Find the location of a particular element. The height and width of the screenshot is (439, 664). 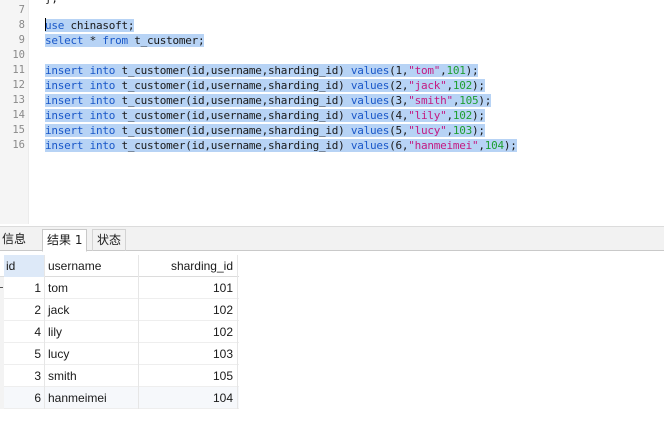

cell-id: 3 is located at coordinates (24, 376).